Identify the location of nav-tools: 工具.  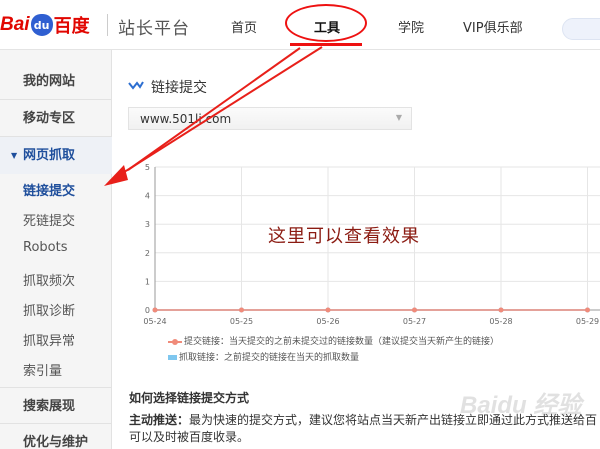
(327, 26).